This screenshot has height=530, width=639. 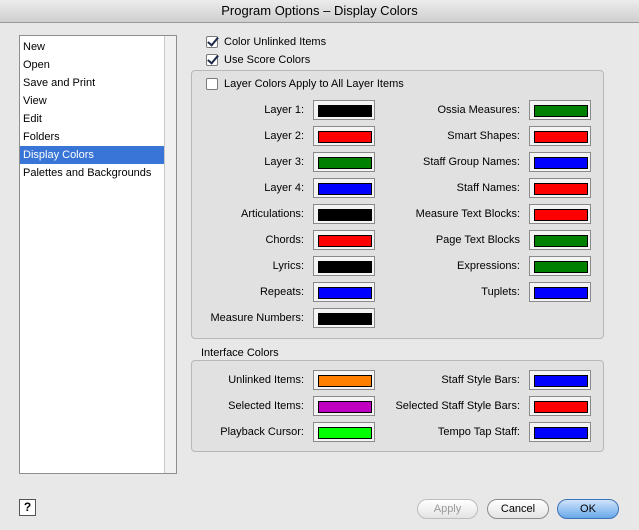 I want to click on measure-text-blocks-color-well, so click(x=560, y=214).